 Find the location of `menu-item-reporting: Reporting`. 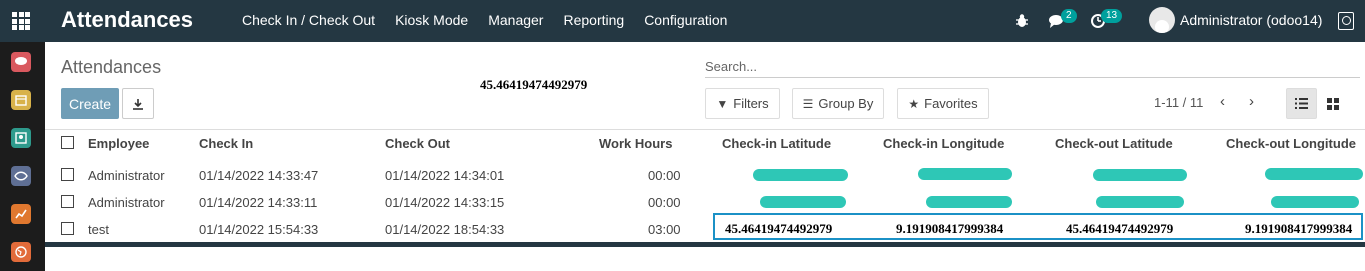

menu-item-reporting: Reporting is located at coordinates (593, 20).